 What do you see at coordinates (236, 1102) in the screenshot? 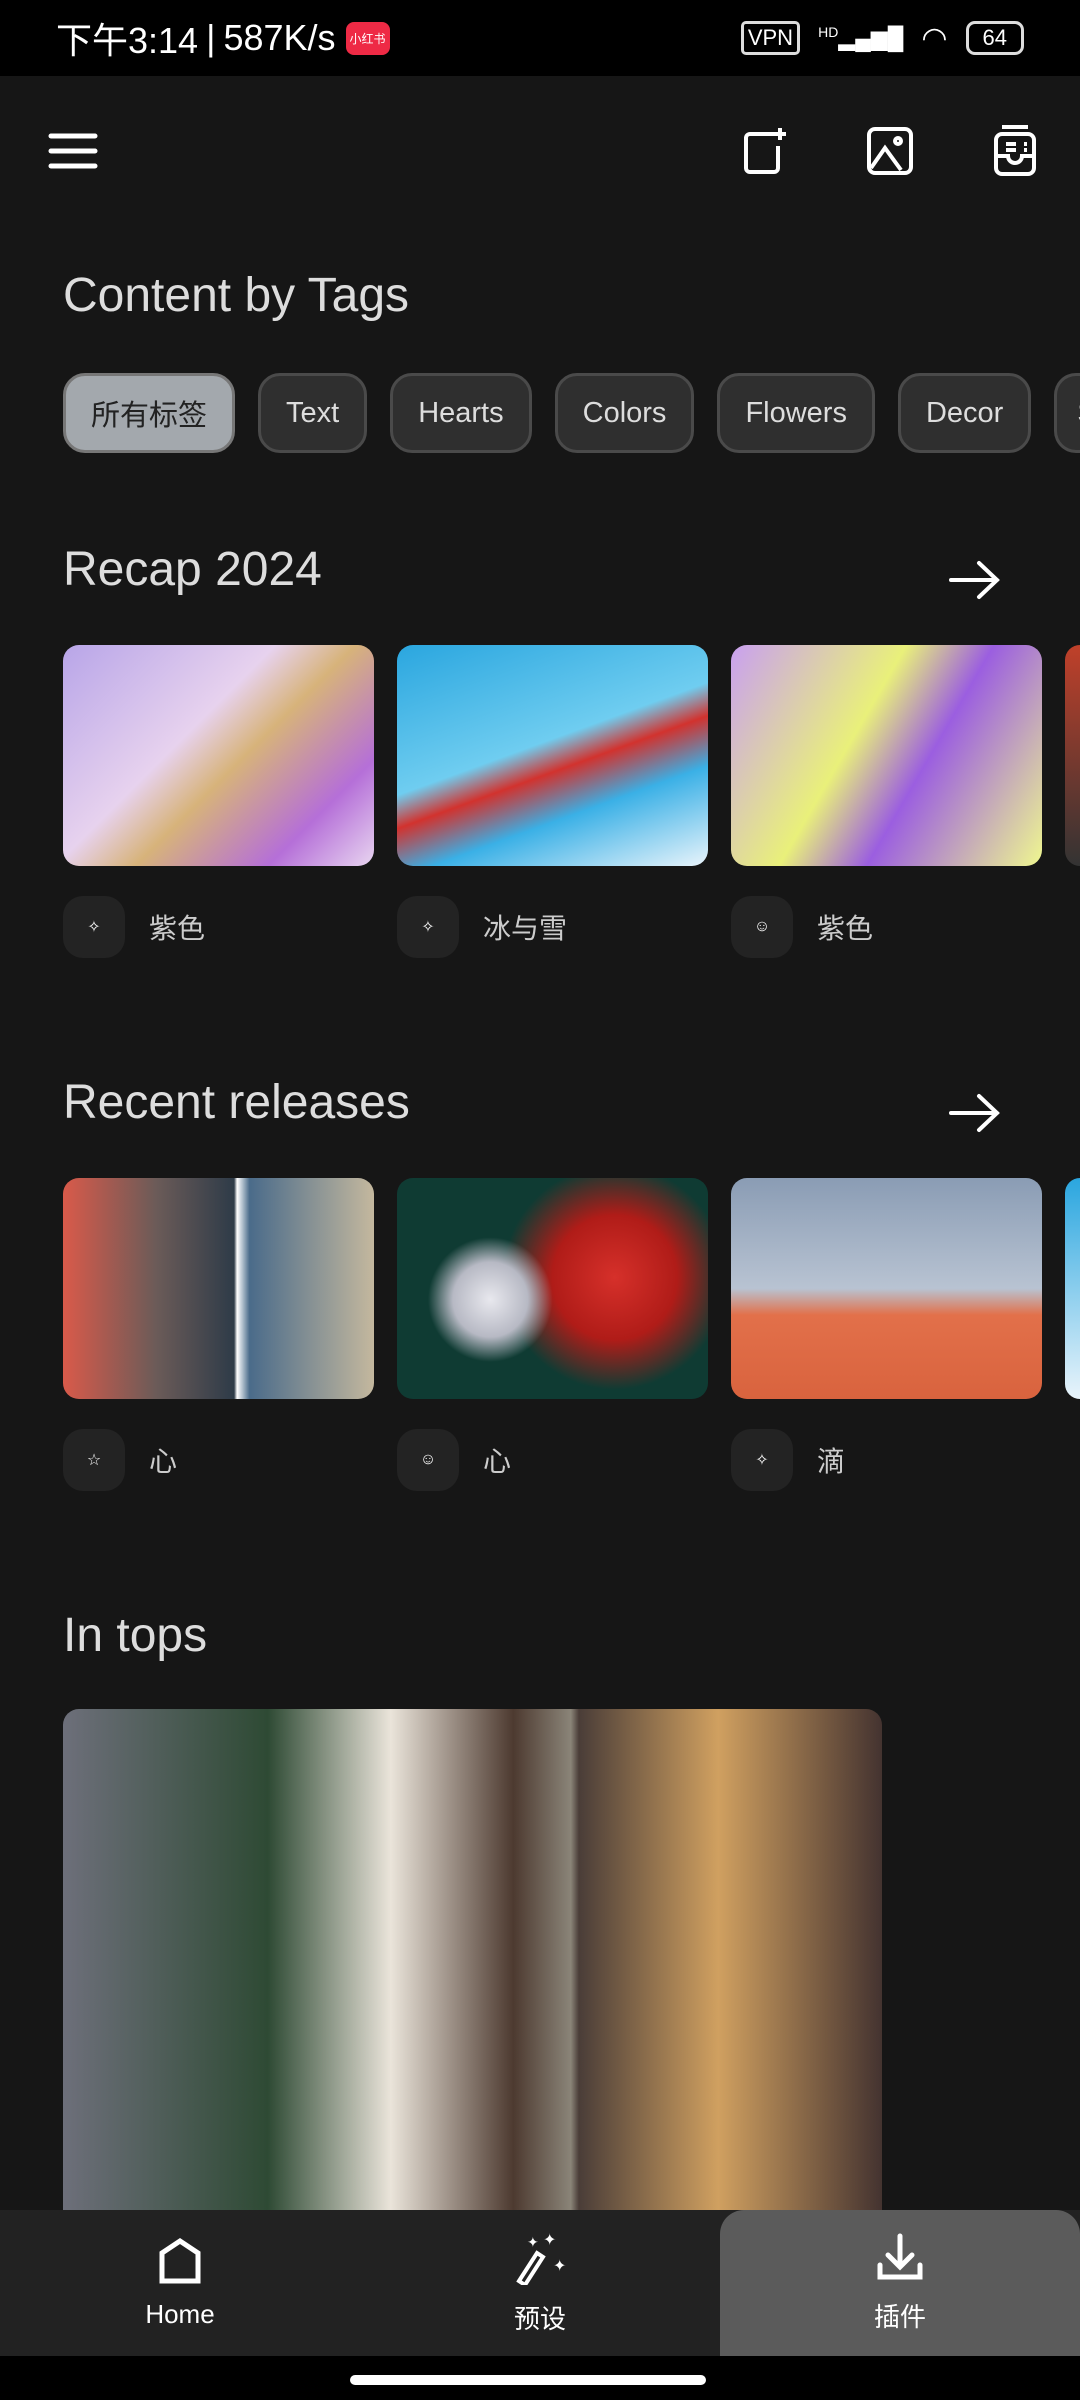
I see `section-title-recent: Recent releases` at bounding box center [236, 1102].